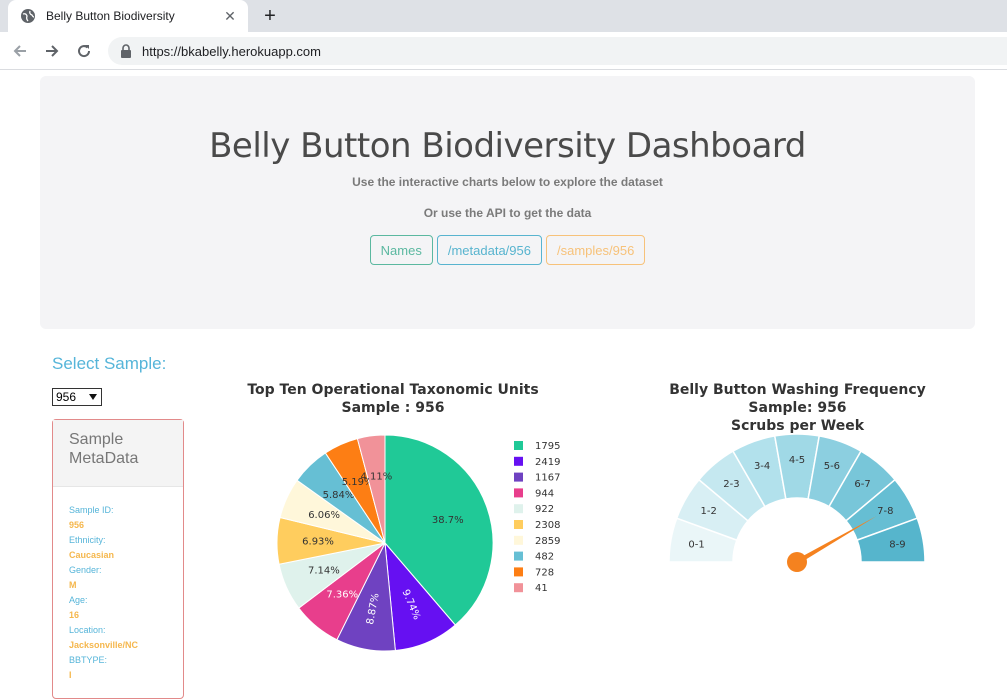  Describe the element at coordinates (731, 484) in the screenshot. I see `gauge-segment-label: 2-3` at that location.